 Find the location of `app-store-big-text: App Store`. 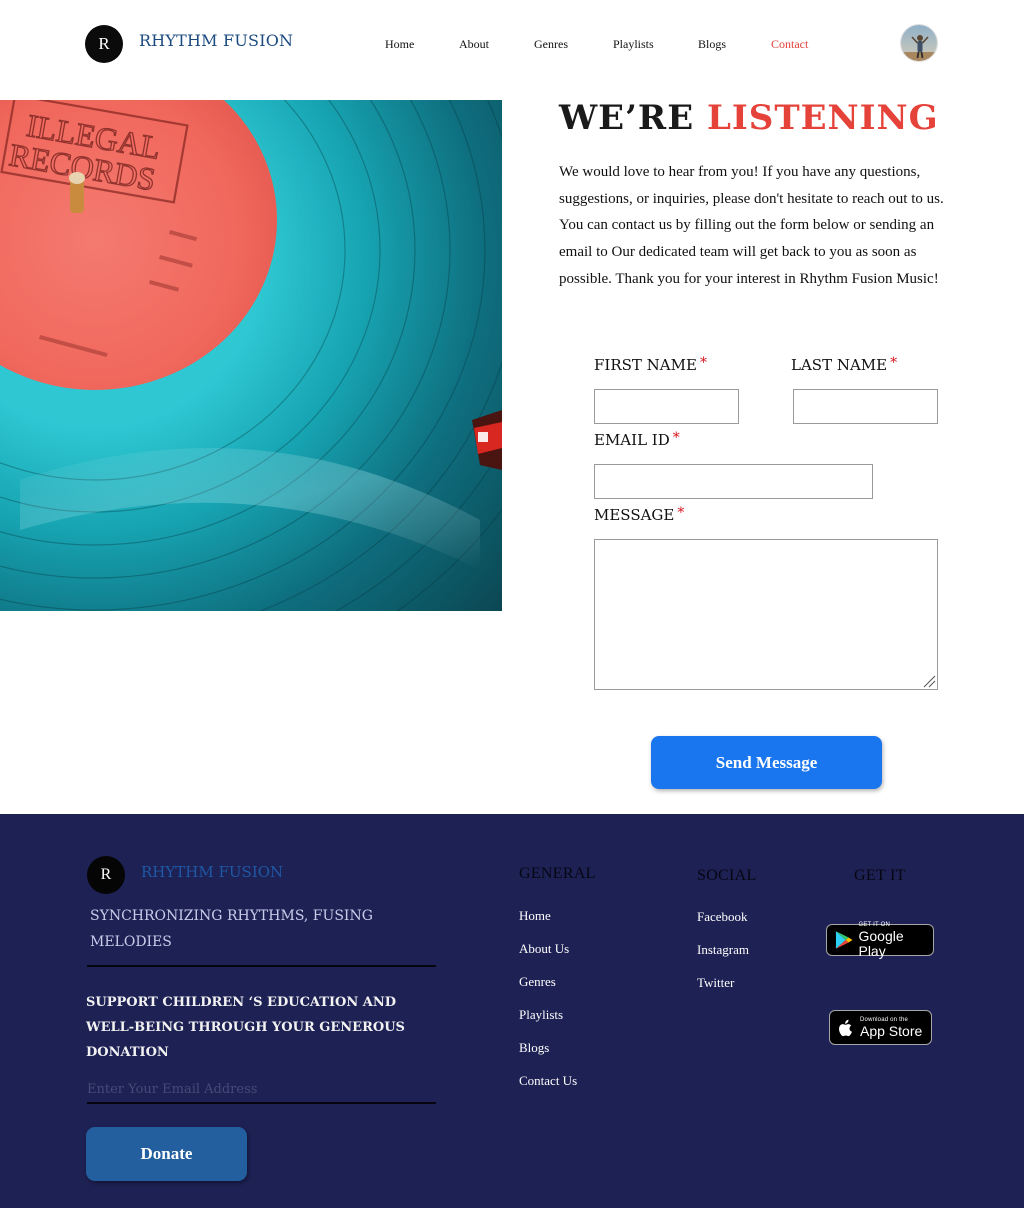

app-store-big-text: App Store is located at coordinates (891, 1030).